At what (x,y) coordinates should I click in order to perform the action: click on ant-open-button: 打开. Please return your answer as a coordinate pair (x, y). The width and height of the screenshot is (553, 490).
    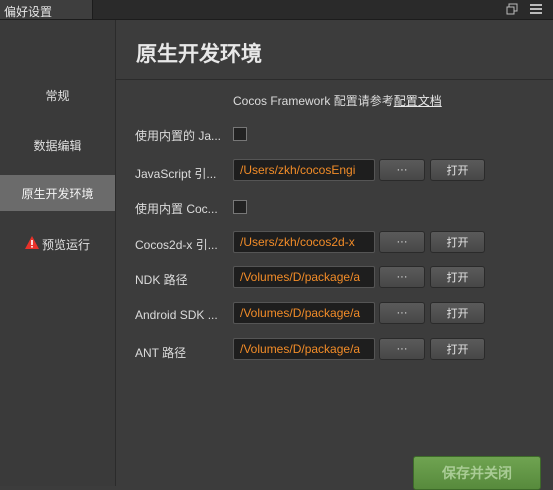
    Looking at the image, I should click on (457, 349).